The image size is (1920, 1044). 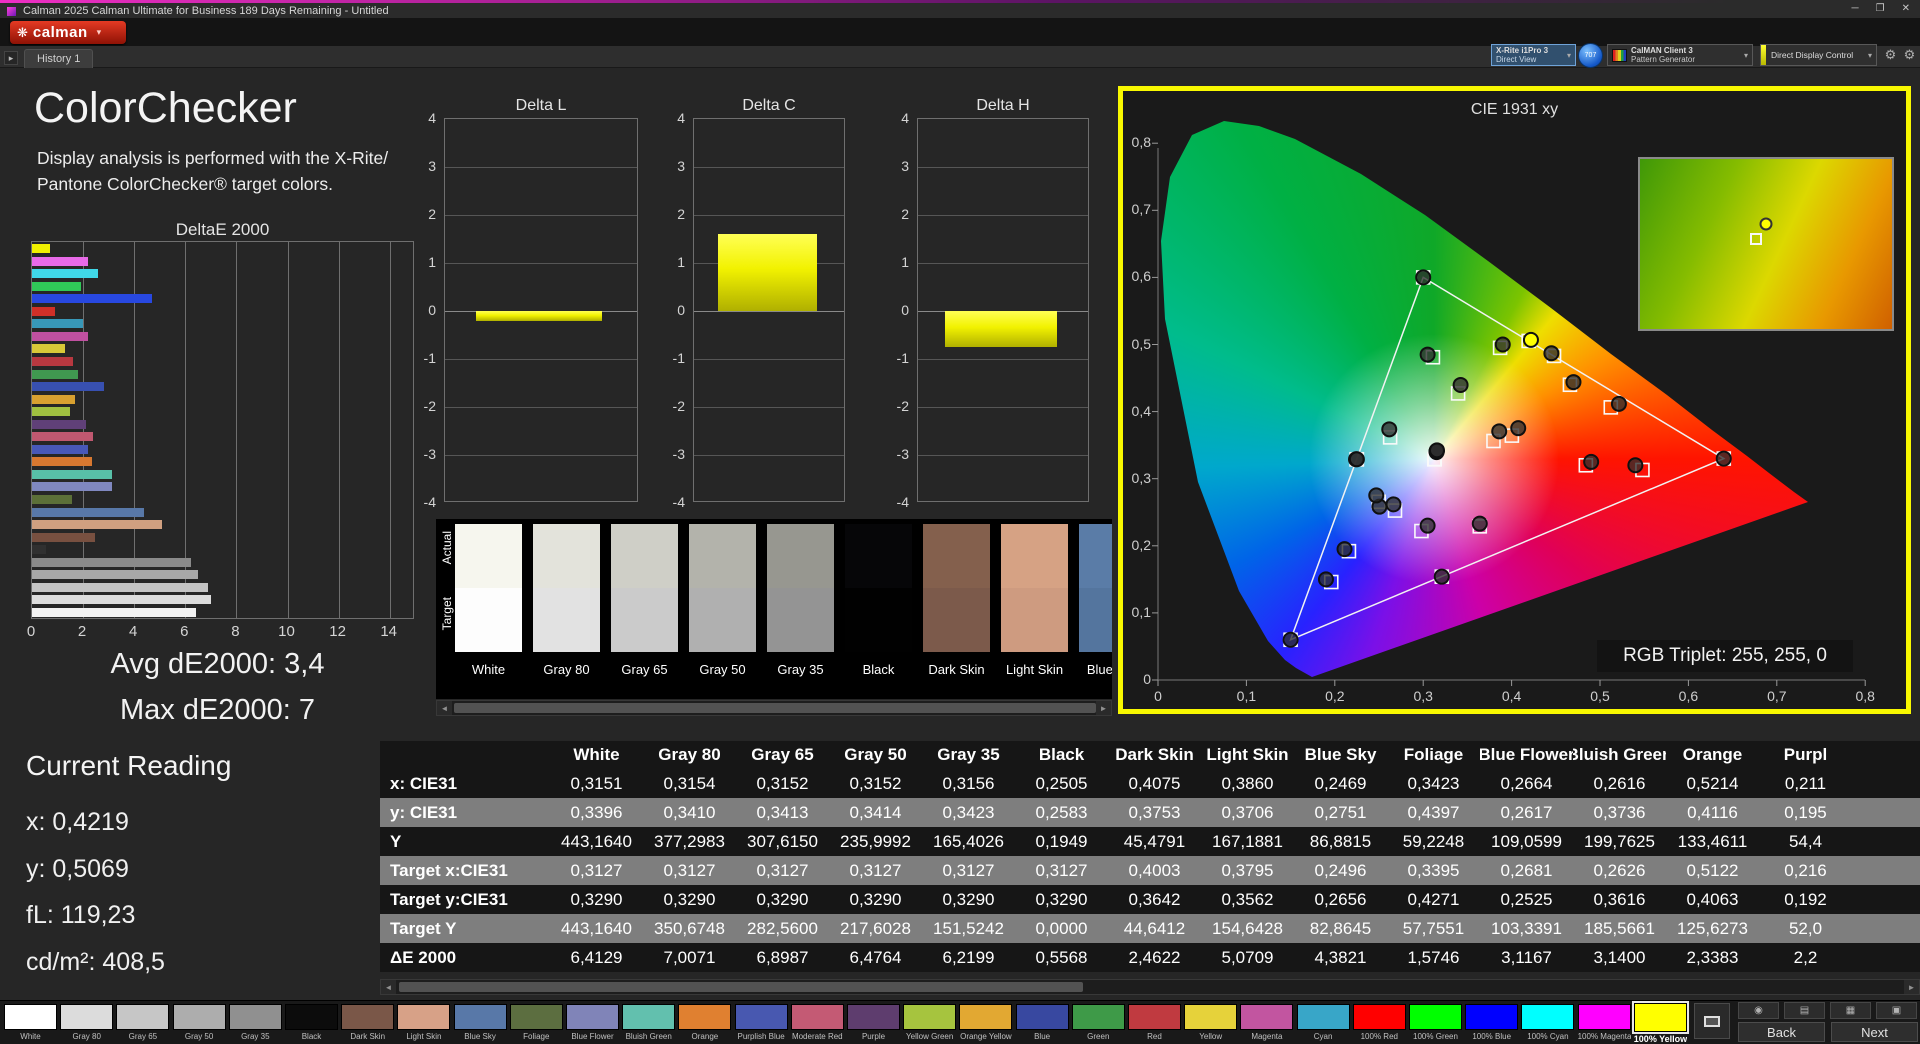 What do you see at coordinates (1150, 987) in the screenshot?
I see `table-scrollbar: ◄ ►` at bounding box center [1150, 987].